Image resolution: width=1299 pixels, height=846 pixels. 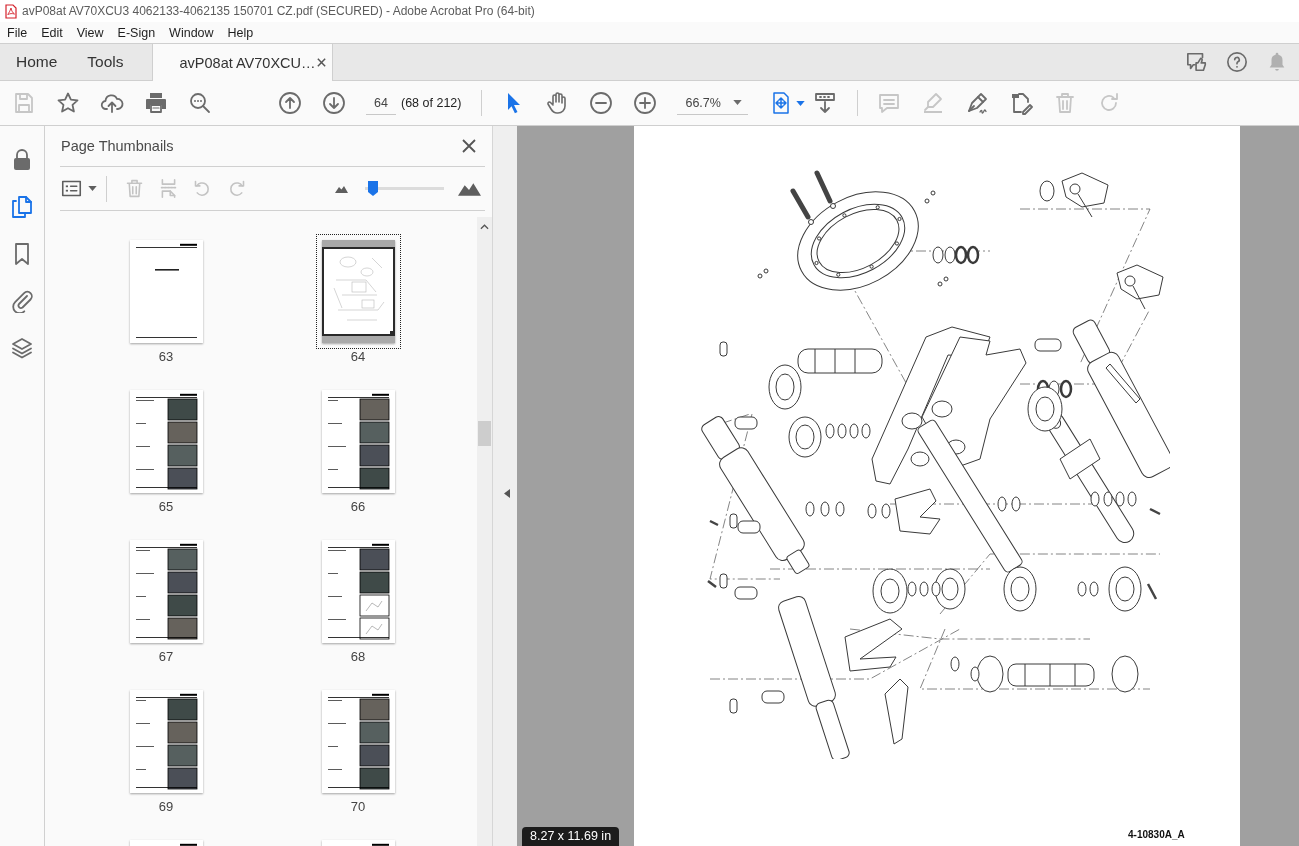 I want to click on window-title: avP08at AV70XCU3 4062133-4062135 150701 CZ.pdf (SECURED) - Adobe Acrobat Pro (64-bit), so click(x=278, y=11).